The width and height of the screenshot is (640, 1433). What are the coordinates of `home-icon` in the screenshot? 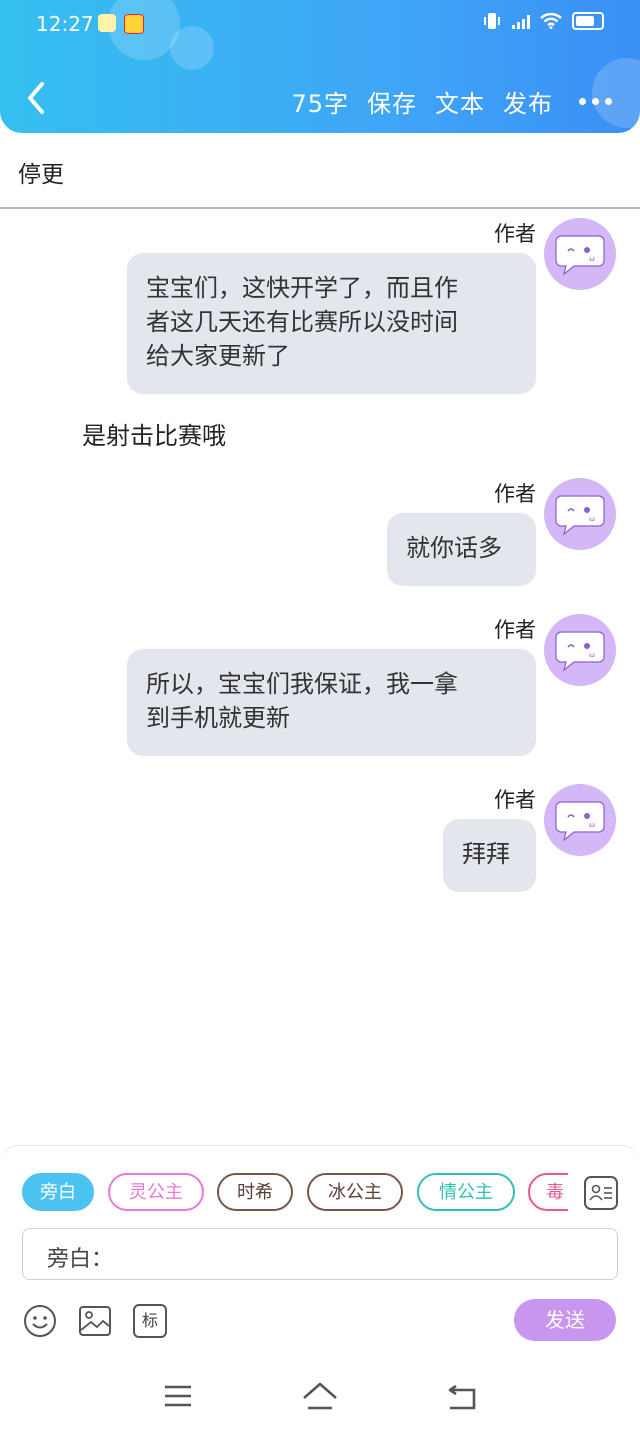 It's located at (320, 1396).